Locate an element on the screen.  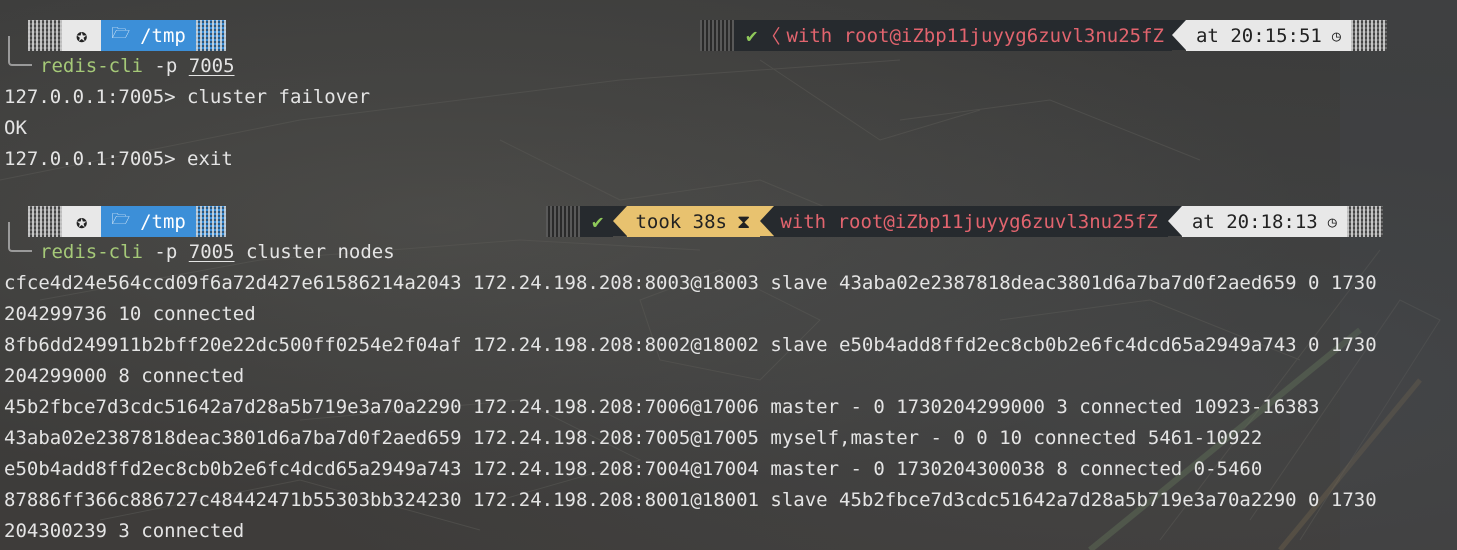
user-segment: with root@iZbp11juyyg6zuvl3nu25fZ is located at coordinates (971, 221).